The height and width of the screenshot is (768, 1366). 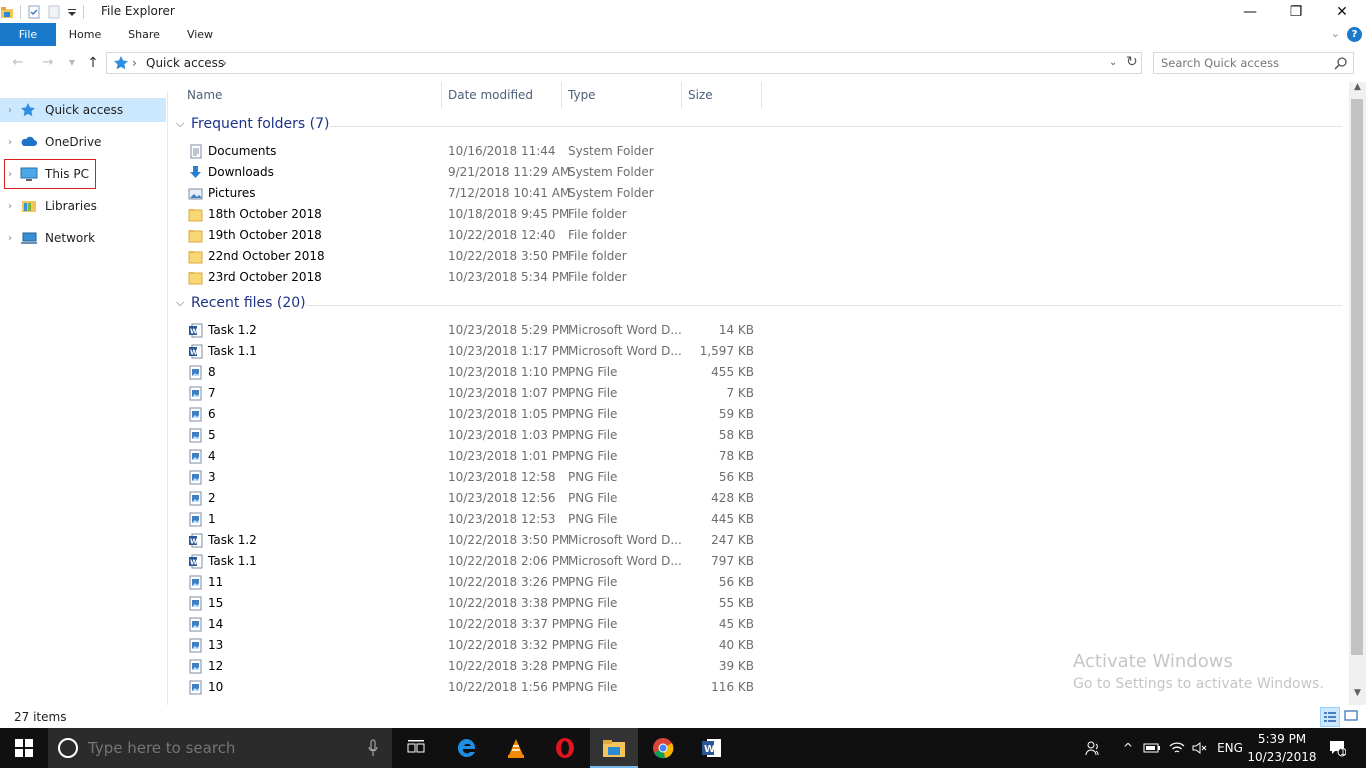 What do you see at coordinates (68, 748) in the screenshot?
I see `cortana-icon` at bounding box center [68, 748].